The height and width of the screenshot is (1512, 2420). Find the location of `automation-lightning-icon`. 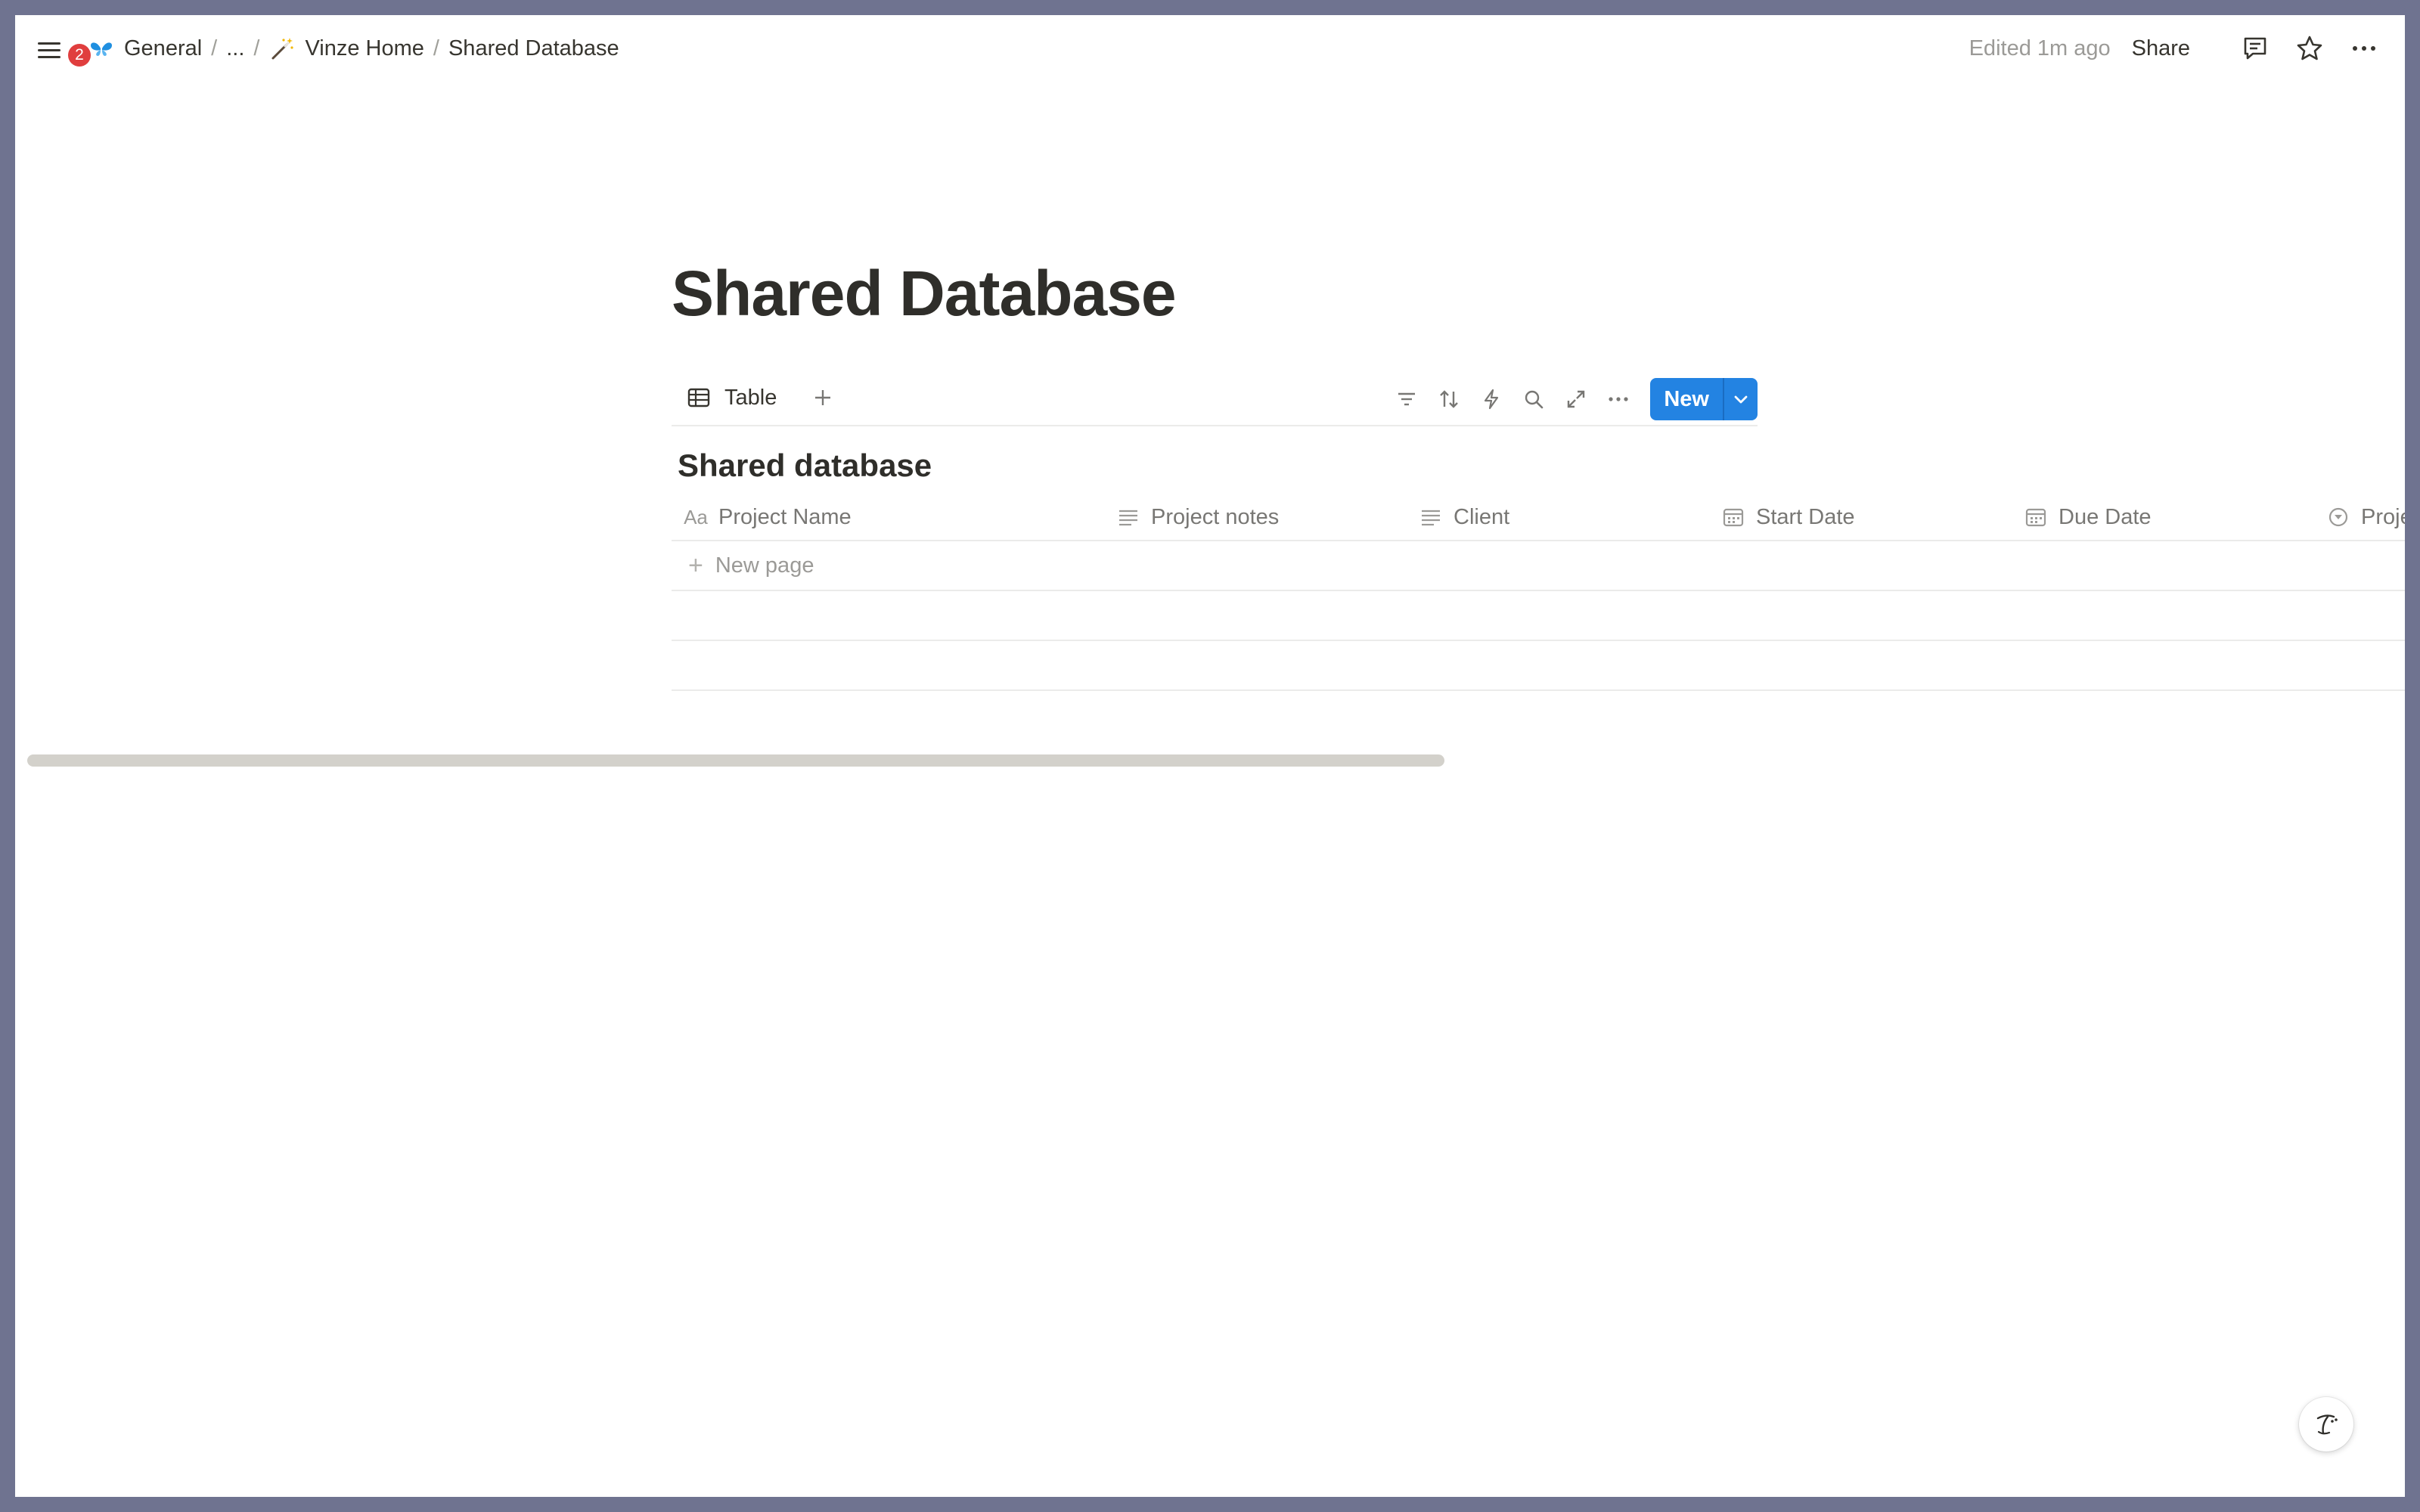

automation-lightning-icon is located at coordinates (1491, 399).